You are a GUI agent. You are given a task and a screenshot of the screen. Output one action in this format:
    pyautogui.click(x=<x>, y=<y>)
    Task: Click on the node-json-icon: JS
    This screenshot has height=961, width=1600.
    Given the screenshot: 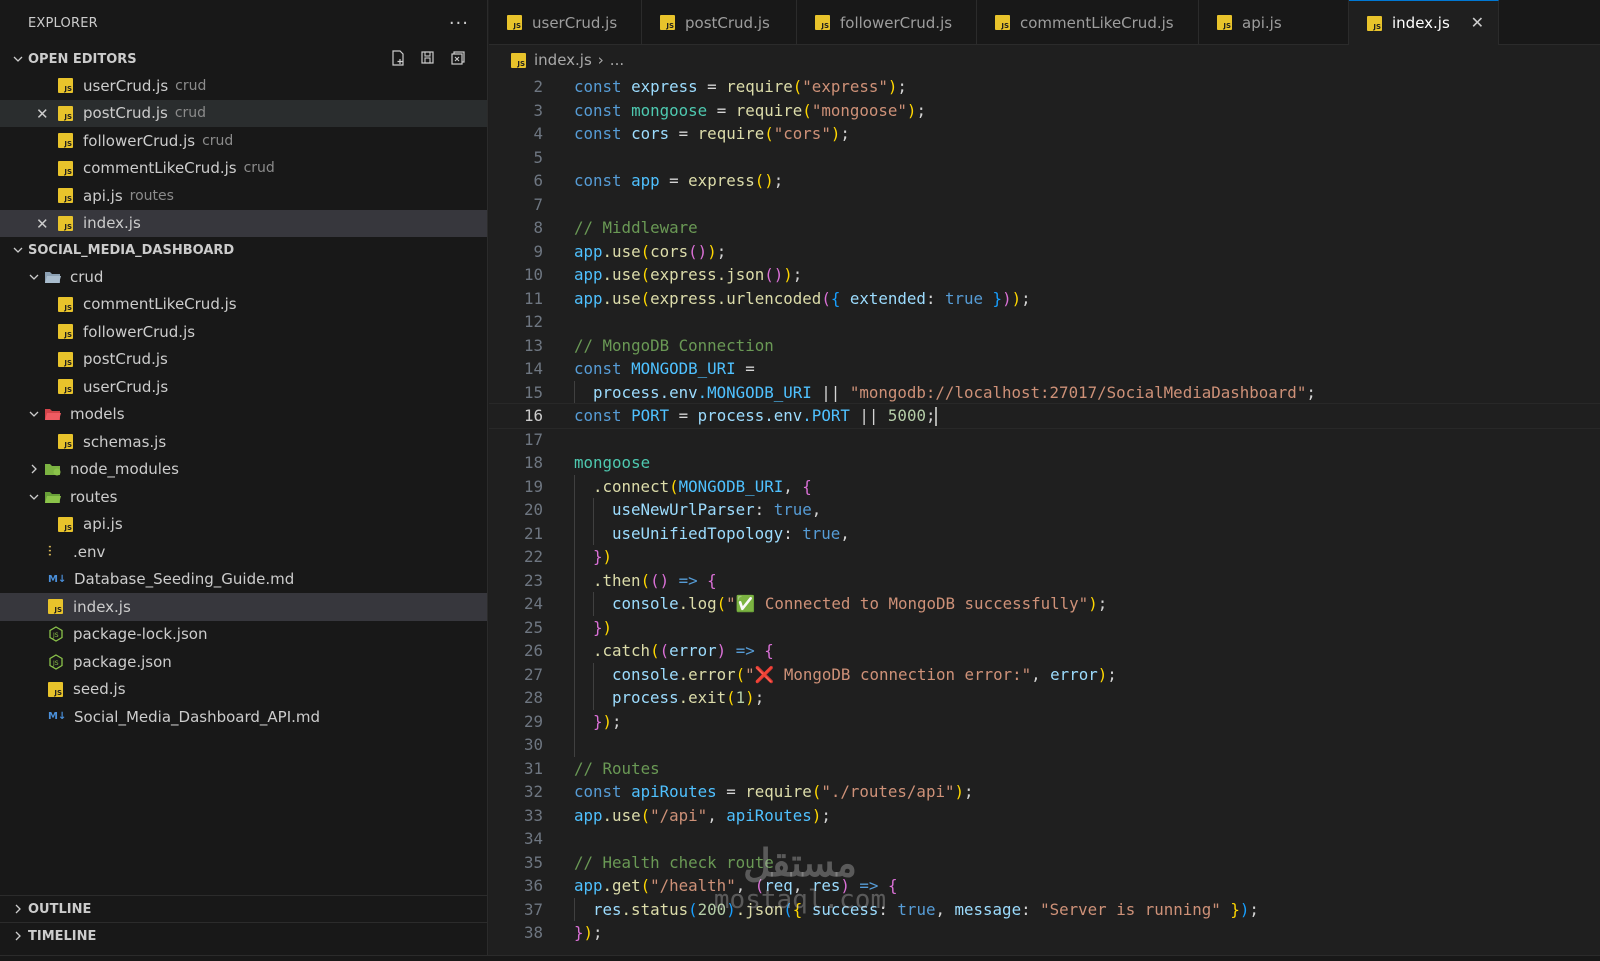 What is the action you would take?
    pyautogui.click(x=56, y=634)
    